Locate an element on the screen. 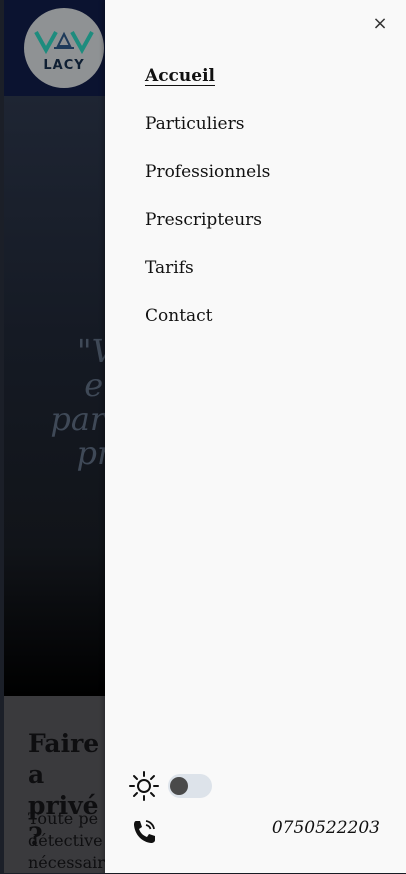 This screenshot has height=874, width=406. theme-switch-row is located at coordinates (170, 786).